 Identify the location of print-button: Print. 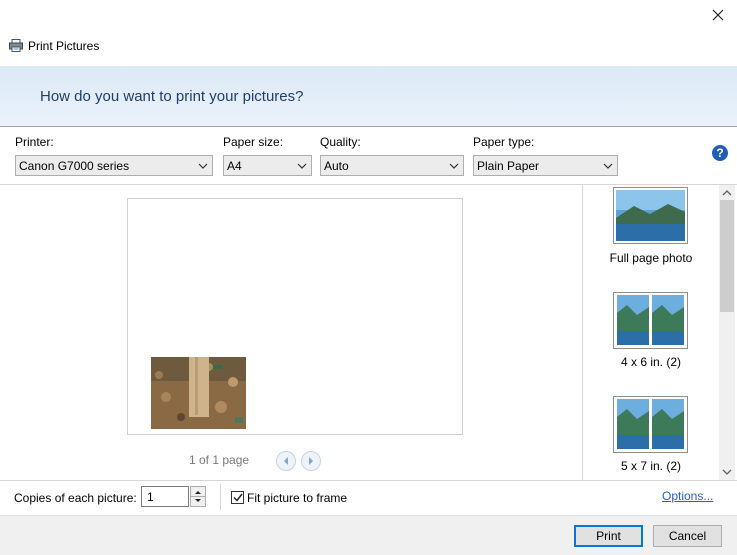
(608, 536).